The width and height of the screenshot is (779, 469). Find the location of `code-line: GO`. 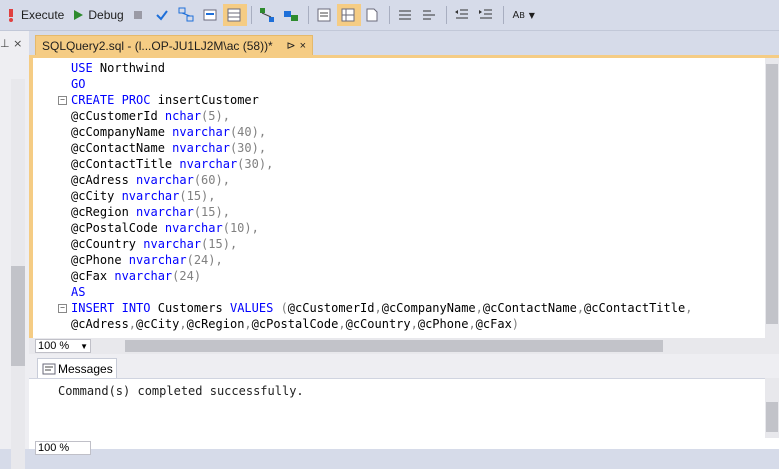

code-line: GO is located at coordinates (380, 84).